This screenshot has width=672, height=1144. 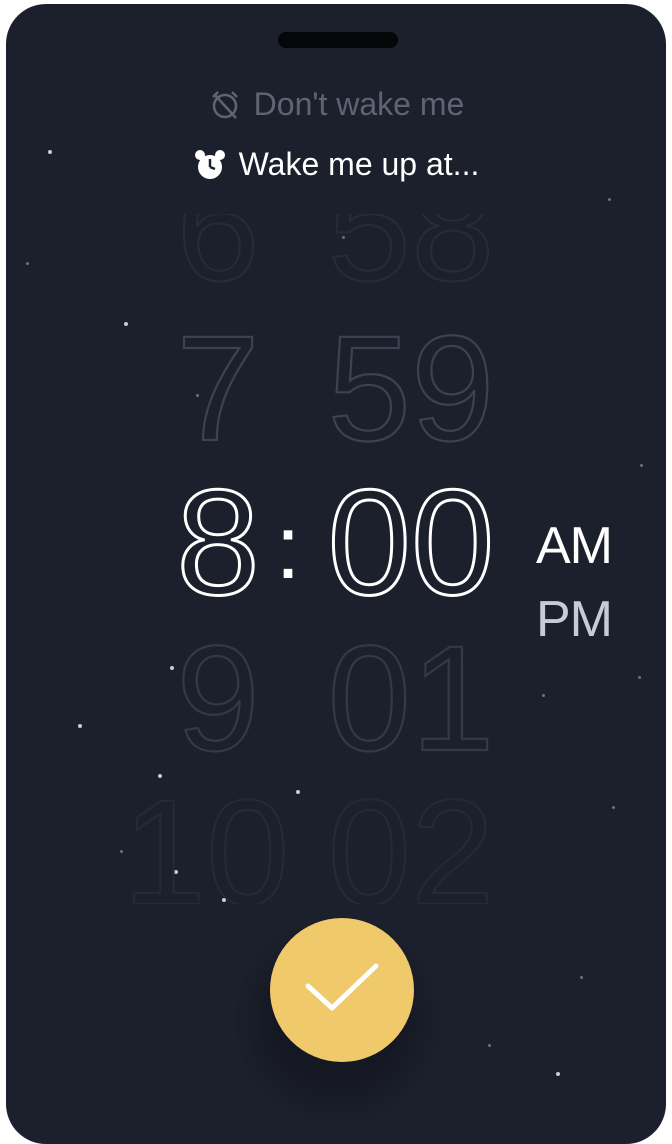 I want to click on minute-option-above-2: 58, so click(x=410, y=228).